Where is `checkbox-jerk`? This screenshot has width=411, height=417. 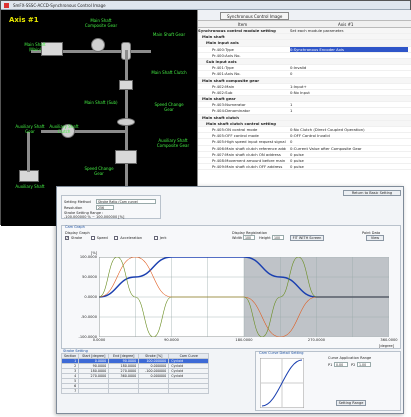
checkbox-jerk is located at coordinates (155, 238).